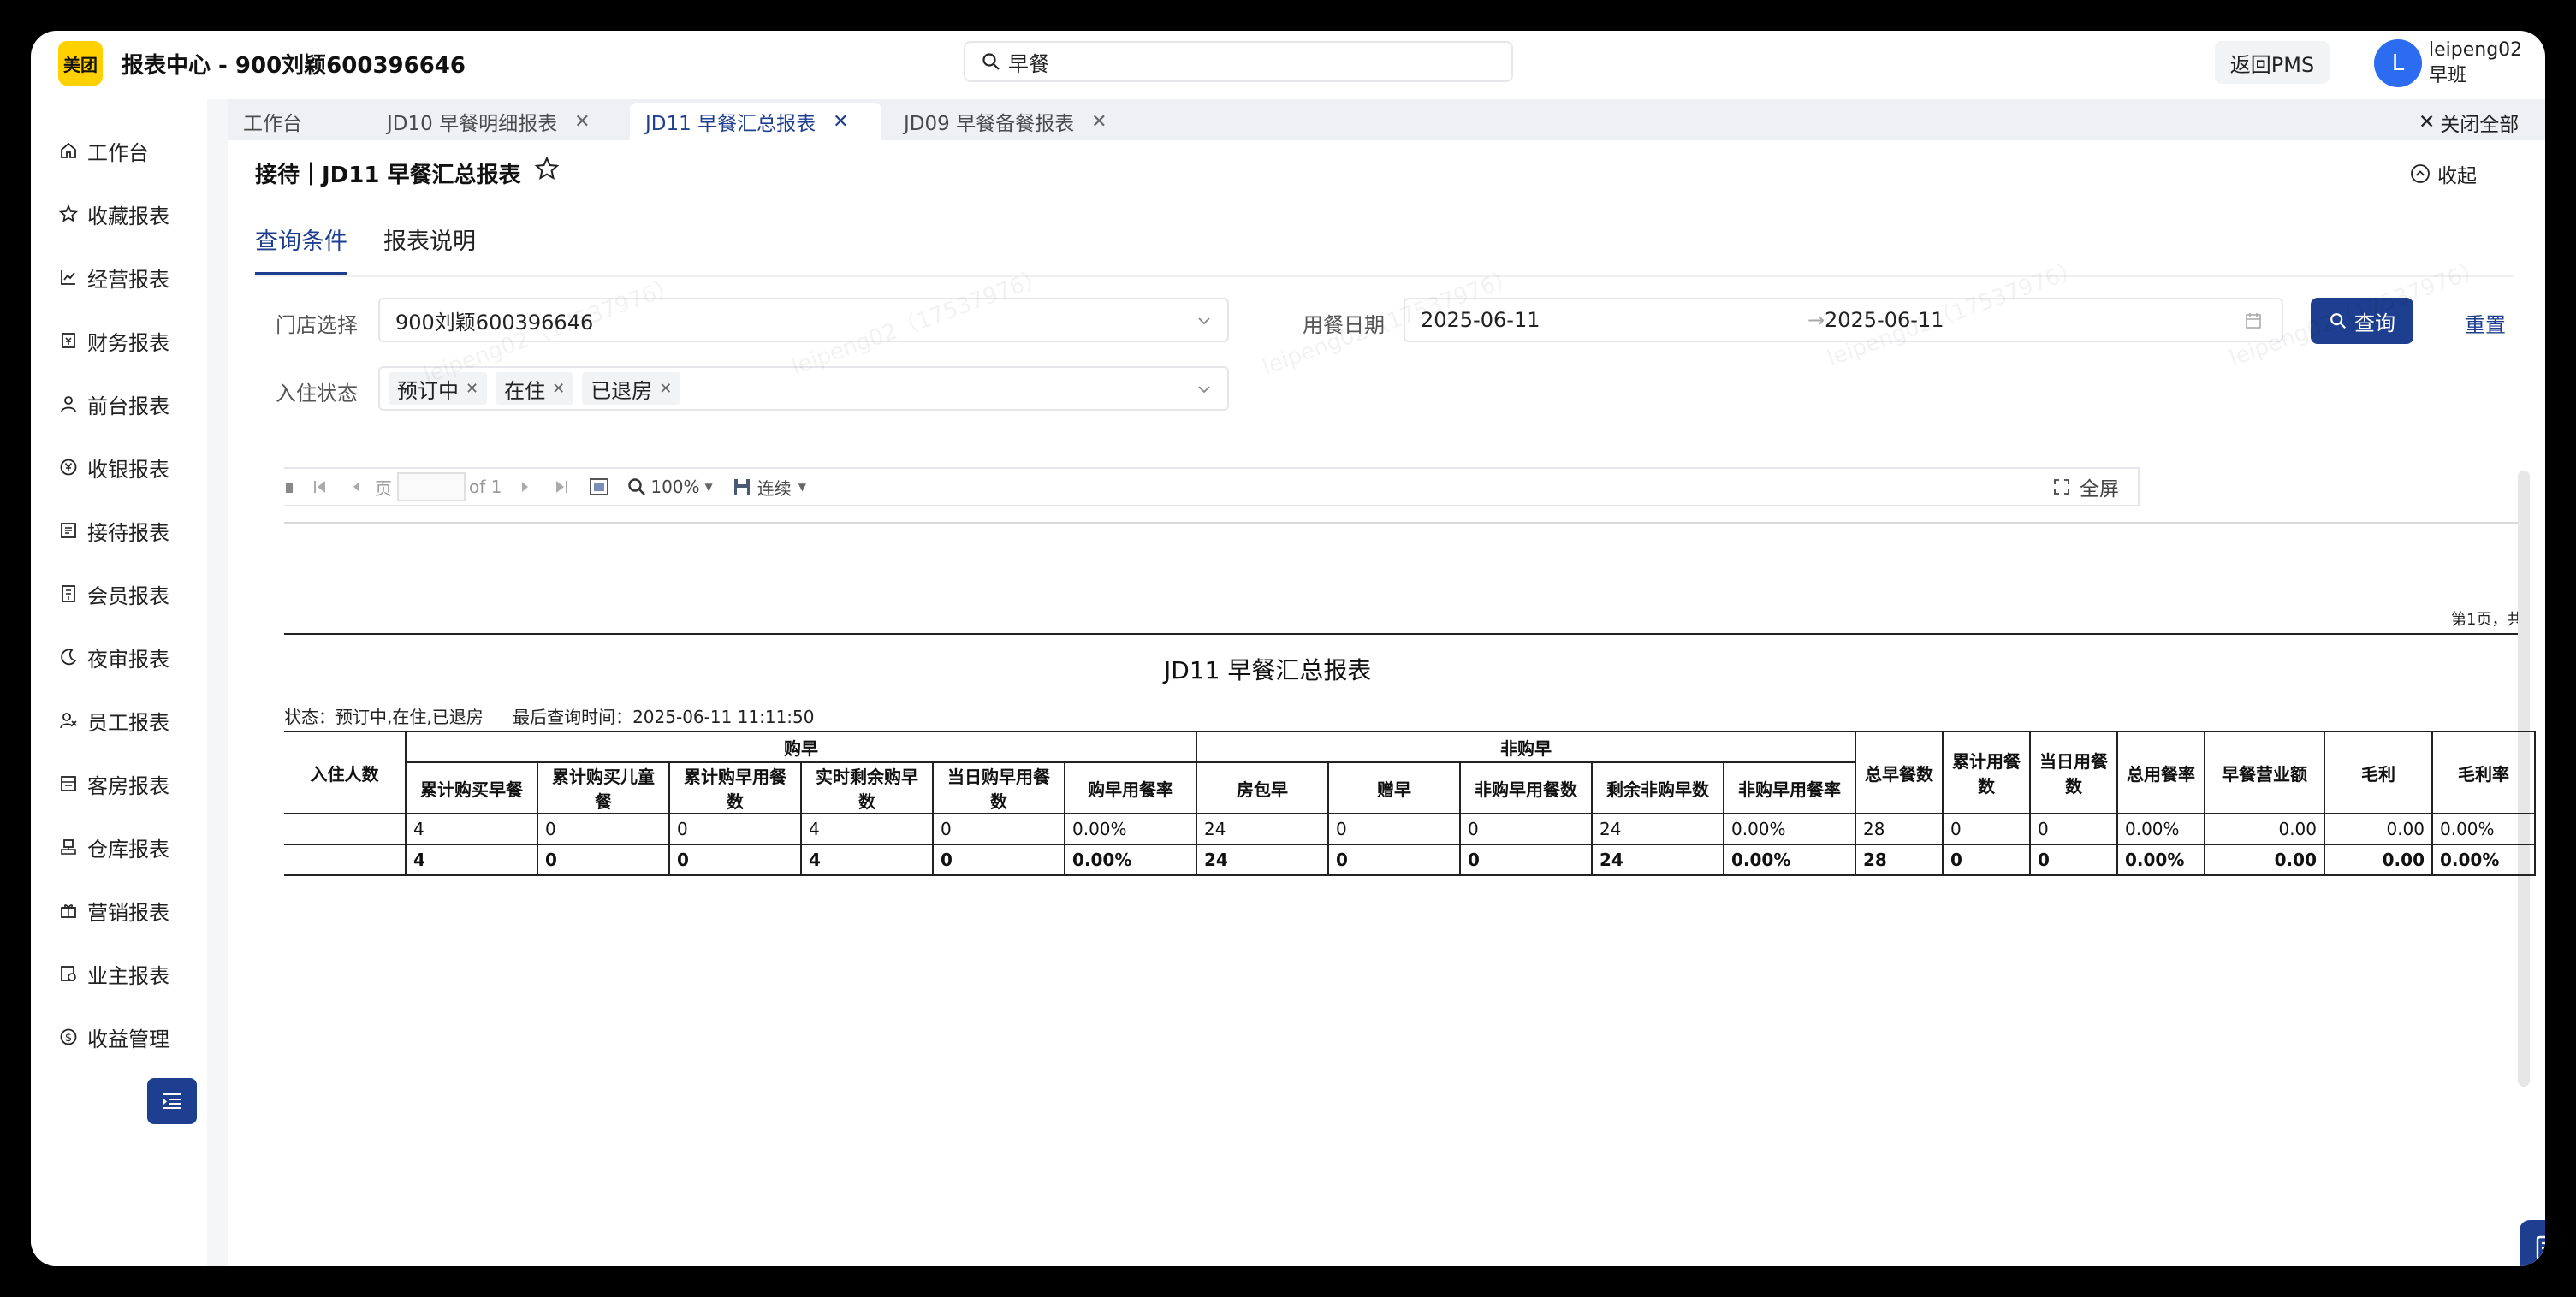  What do you see at coordinates (2475, 63) in the screenshot?
I see `user-info: leipeng02 早班` at bounding box center [2475, 63].